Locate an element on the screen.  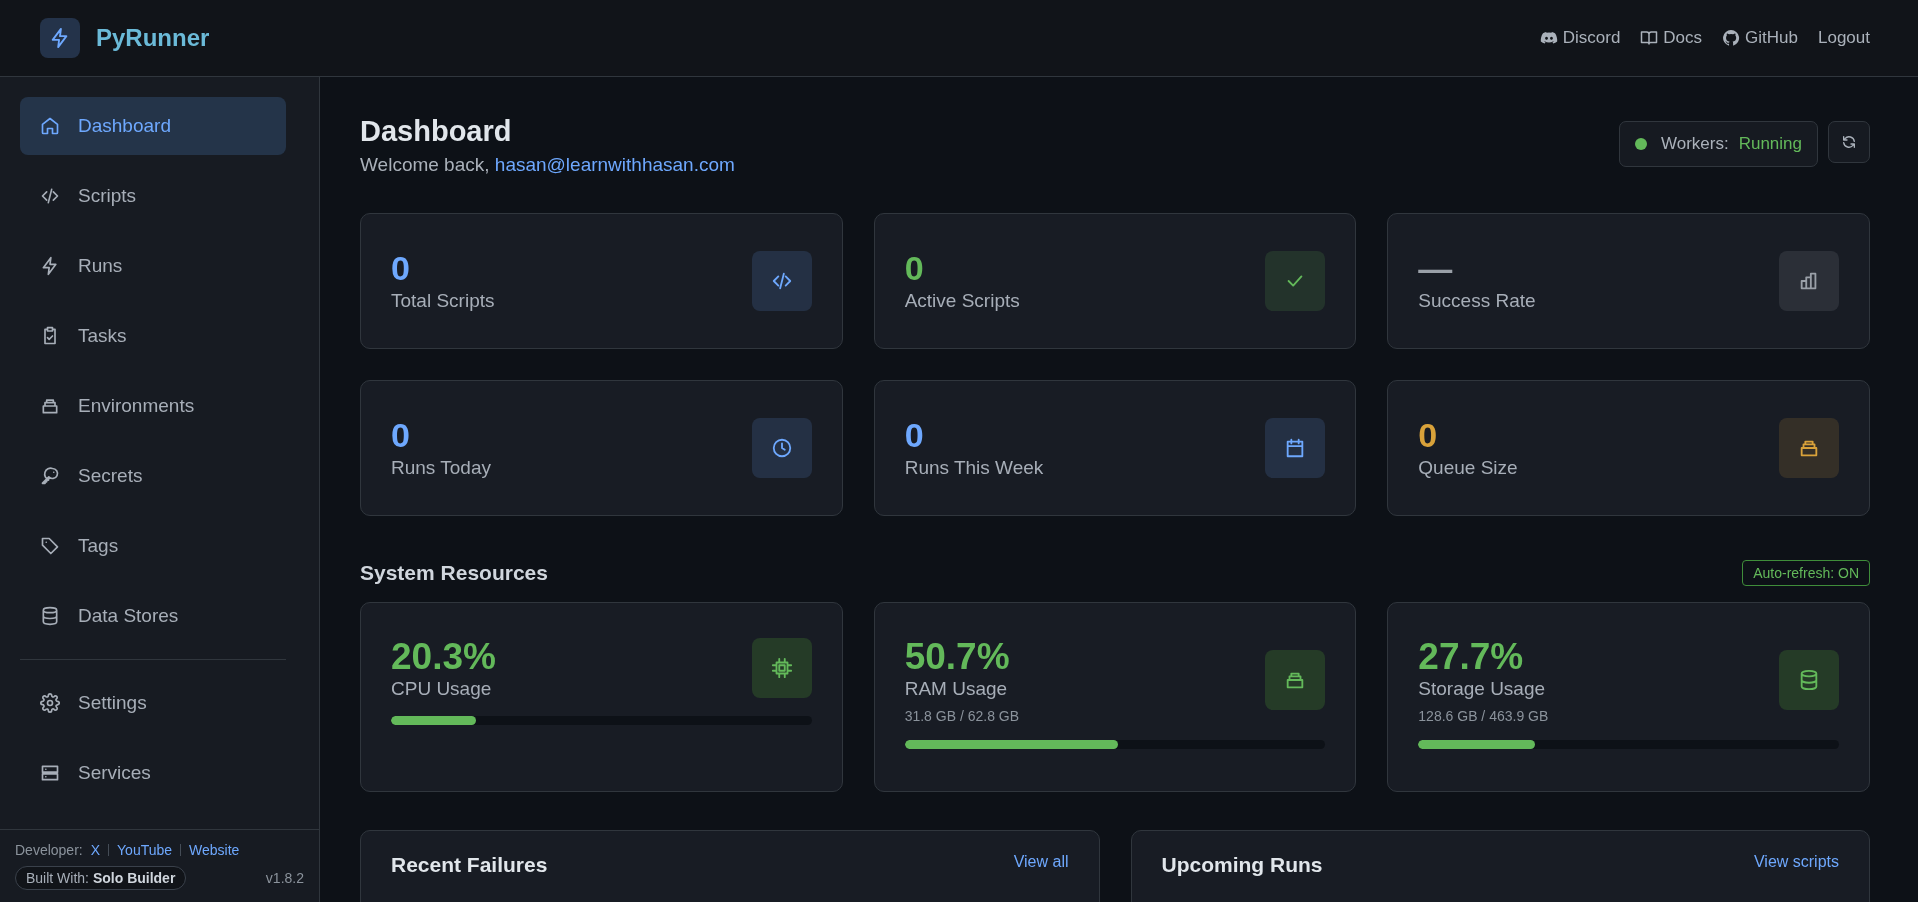
resource-label: RAM Usage is located at coordinates (956, 688).